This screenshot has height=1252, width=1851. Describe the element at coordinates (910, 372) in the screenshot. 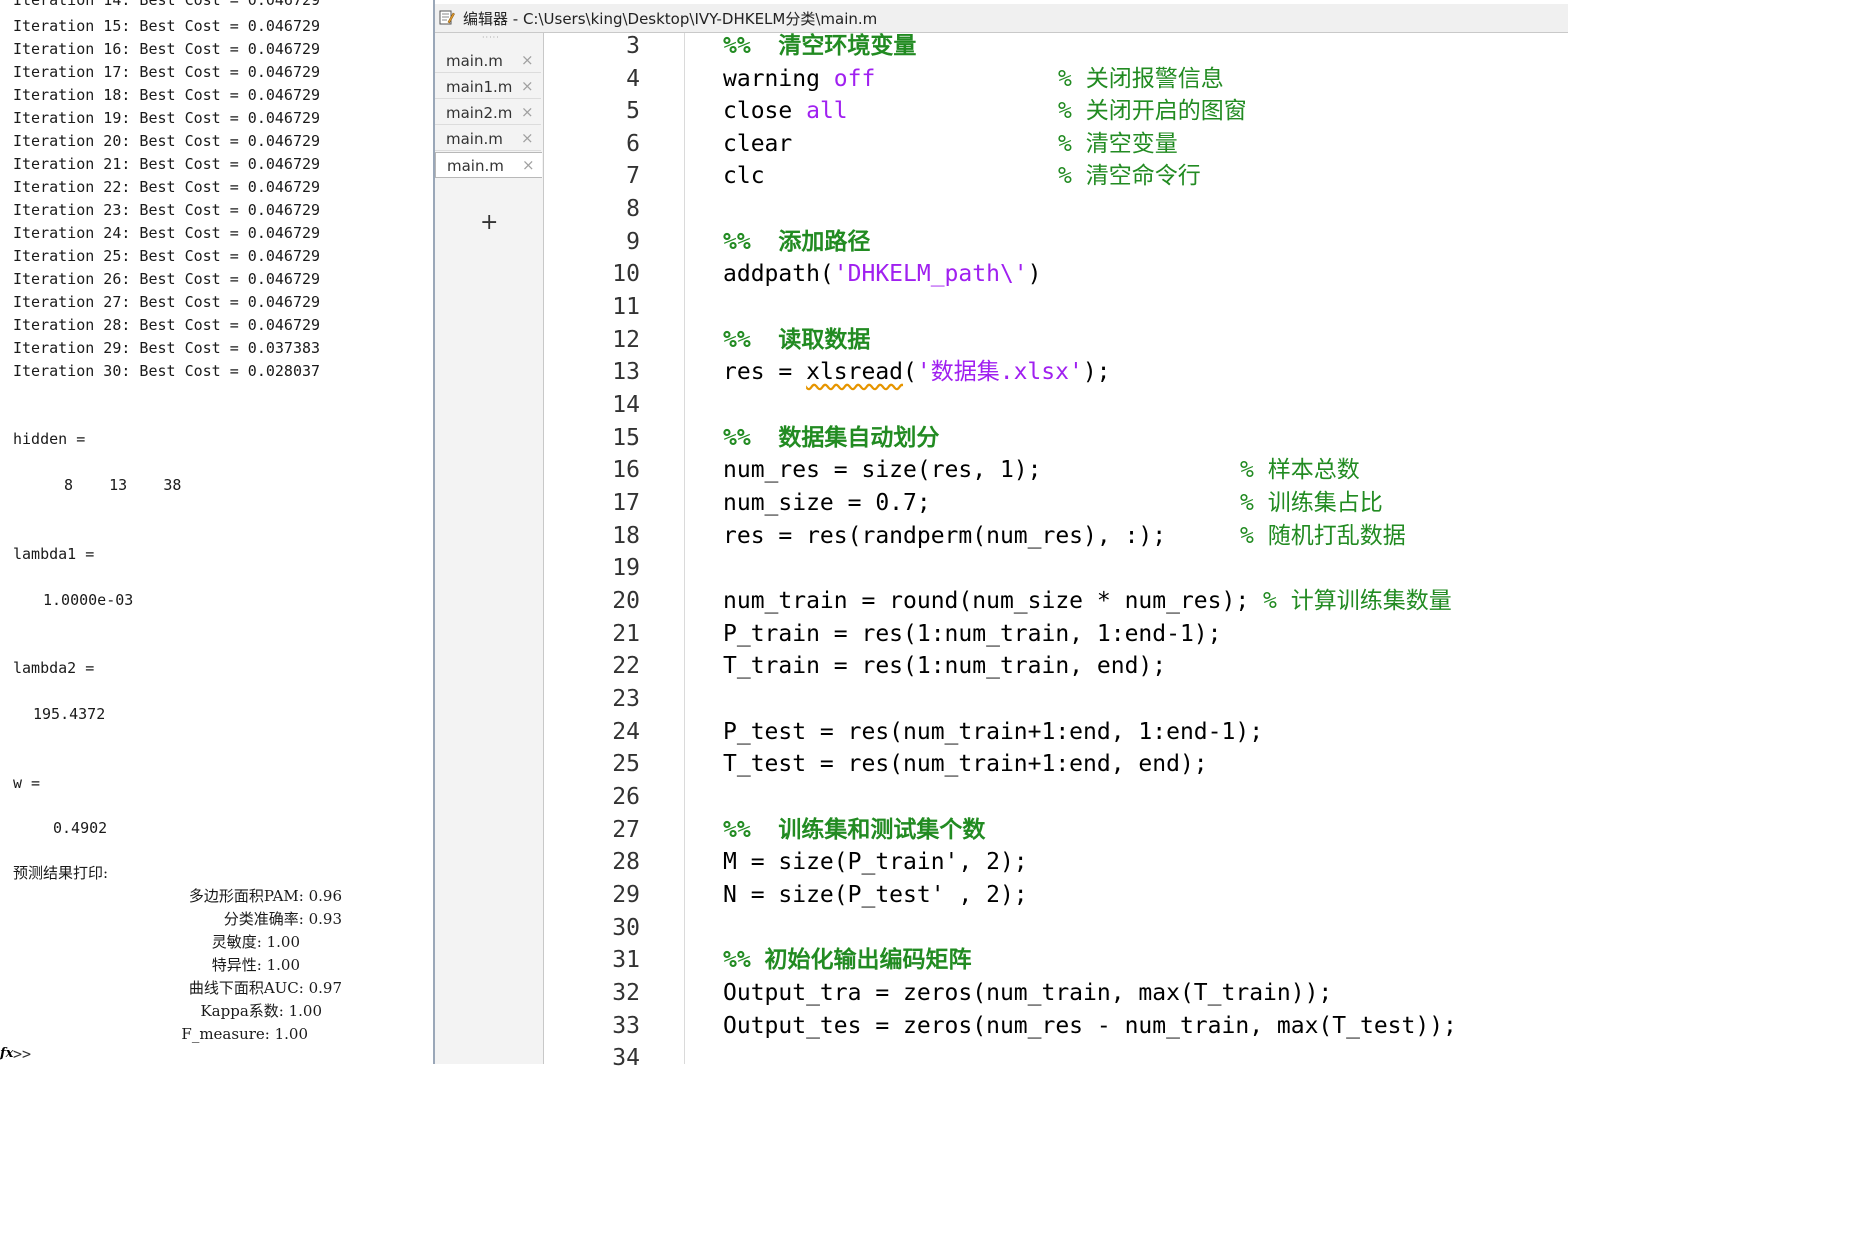

I see `code-token: (` at that location.